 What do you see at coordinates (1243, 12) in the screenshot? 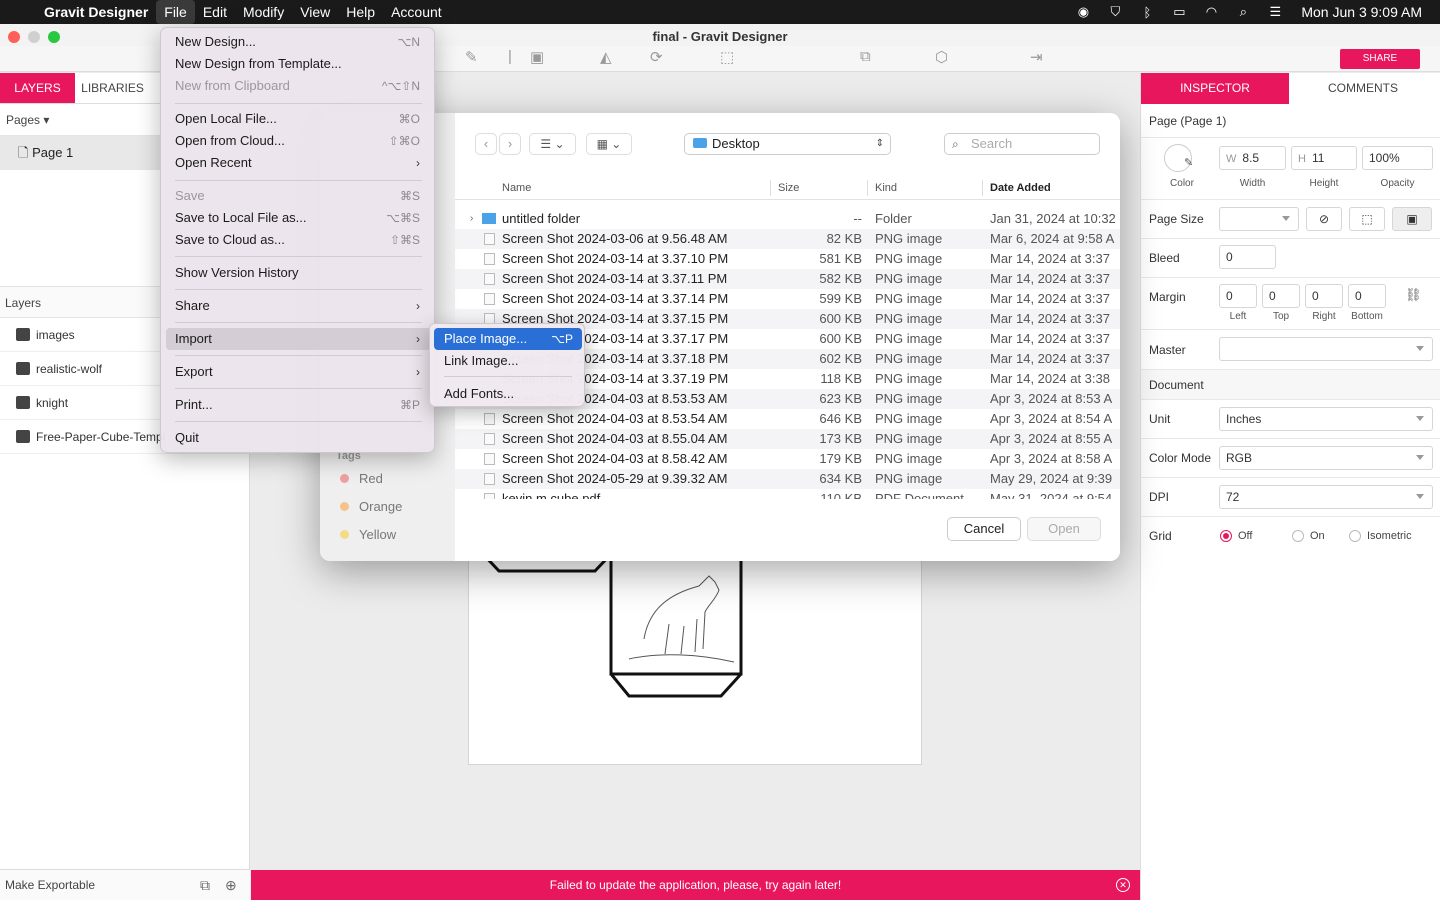
I see `search-icon: ⌕` at bounding box center [1243, 12].